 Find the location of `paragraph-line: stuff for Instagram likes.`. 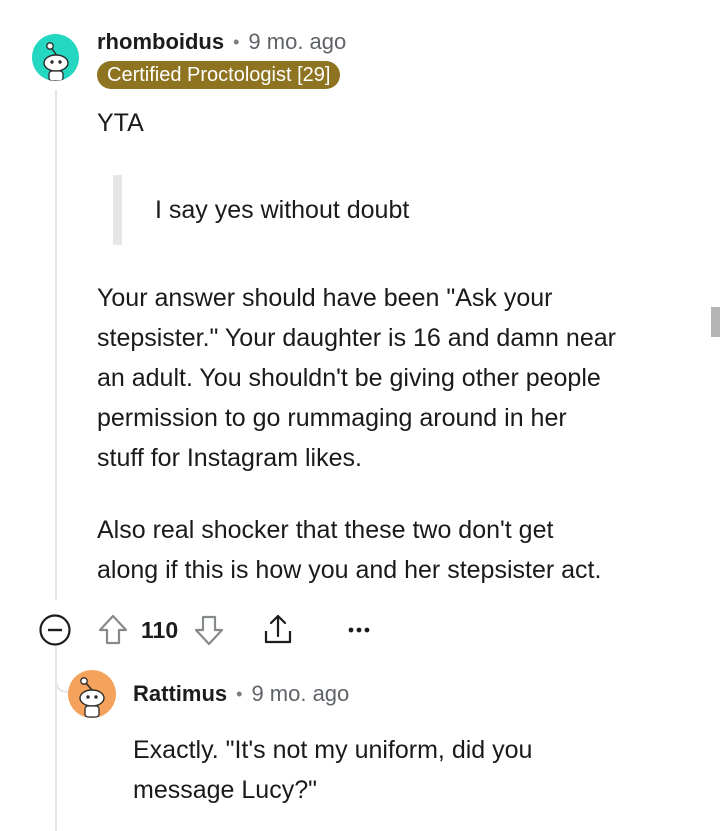

paragraph-line: stuff for Instagram likes. is located at coordinates (229, 458).